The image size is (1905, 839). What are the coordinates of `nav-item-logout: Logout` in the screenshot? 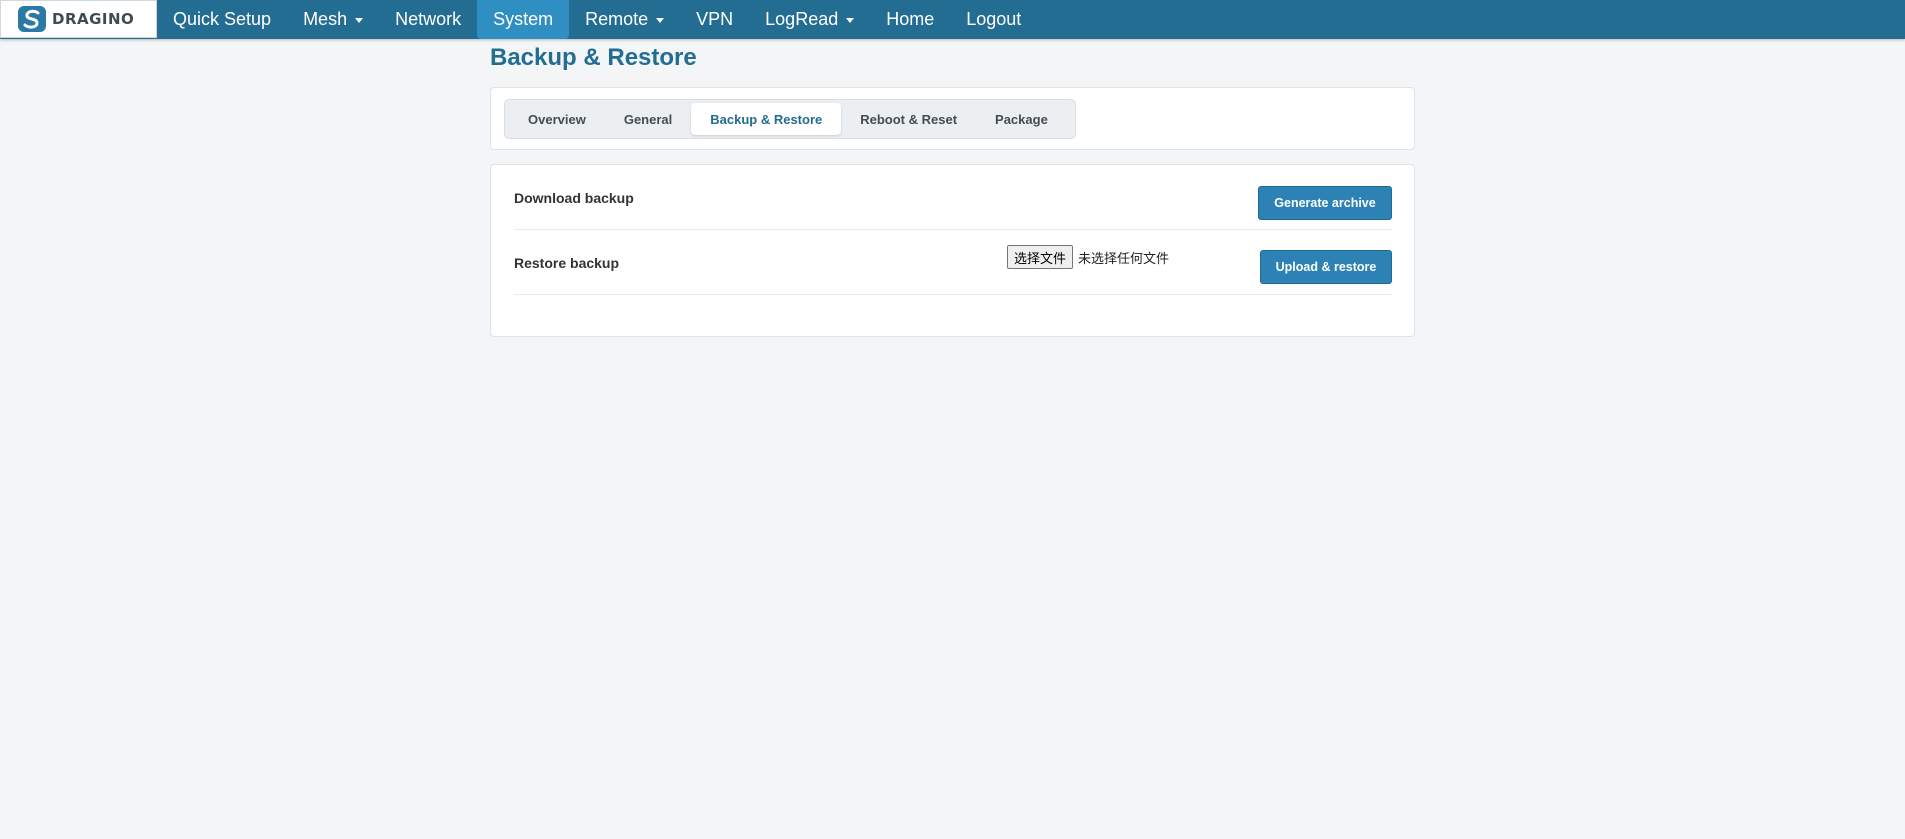 It's located at (993, 19).